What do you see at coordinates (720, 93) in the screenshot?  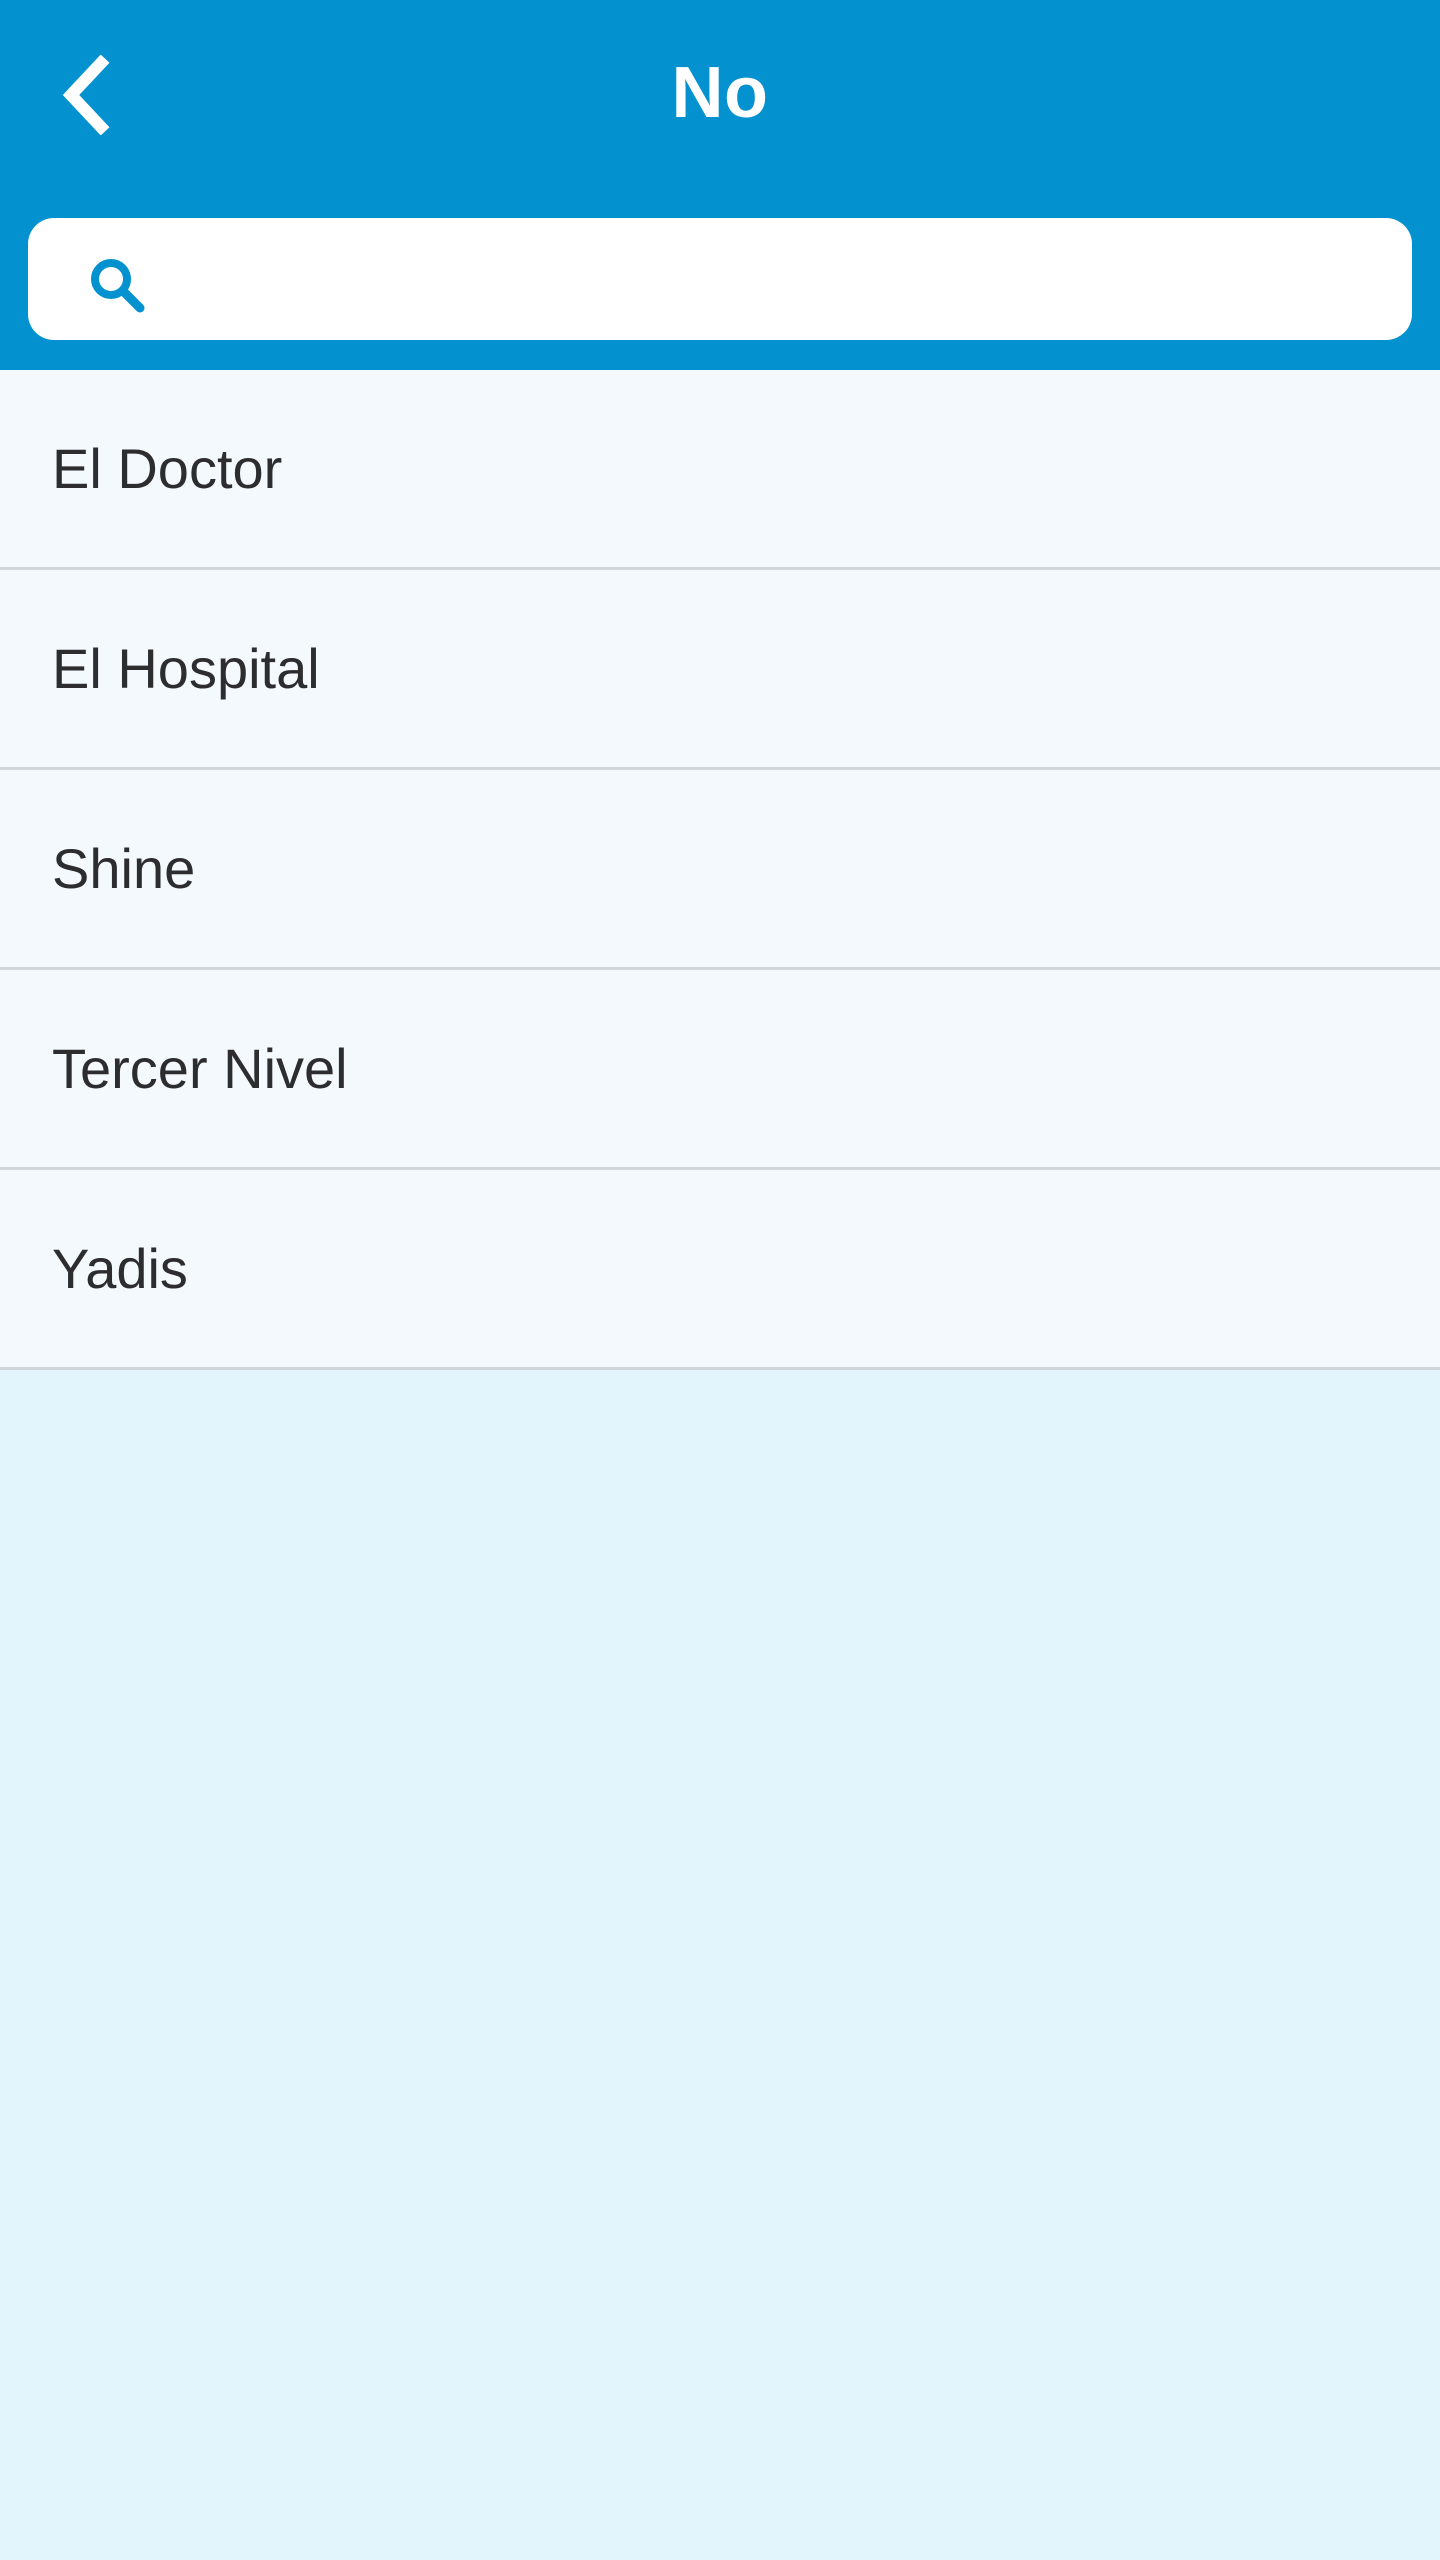 I see `page-title: No` at bounding box center [720, 93].